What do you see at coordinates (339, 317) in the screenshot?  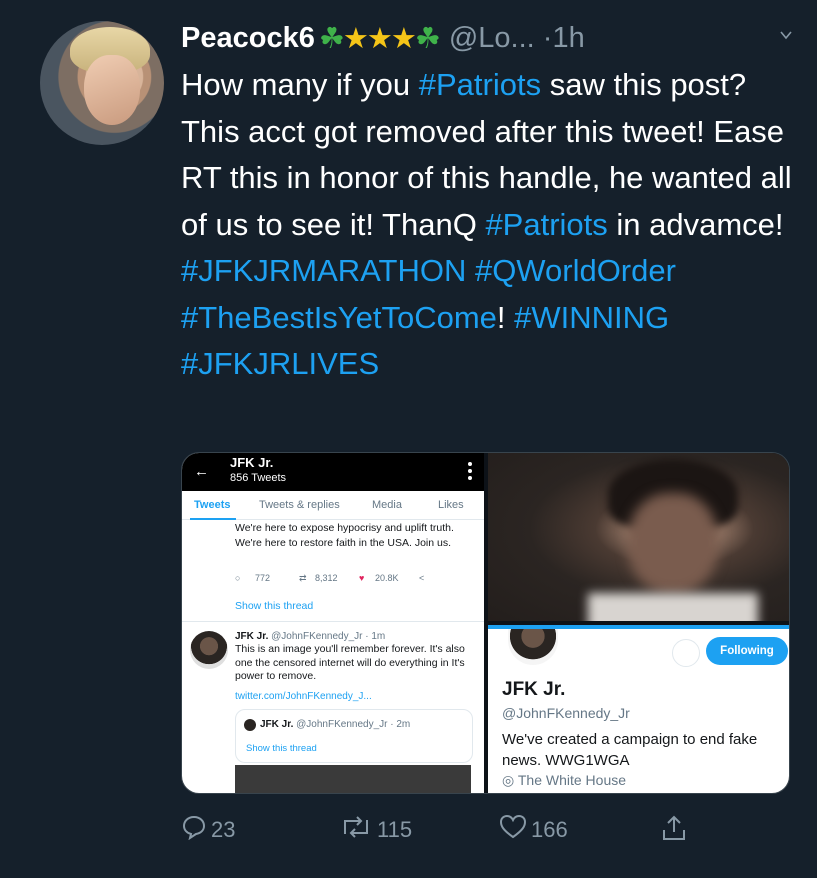 I see `hashtag-link: #TheBestIsYetToCome` at bounding box center [339, 317].